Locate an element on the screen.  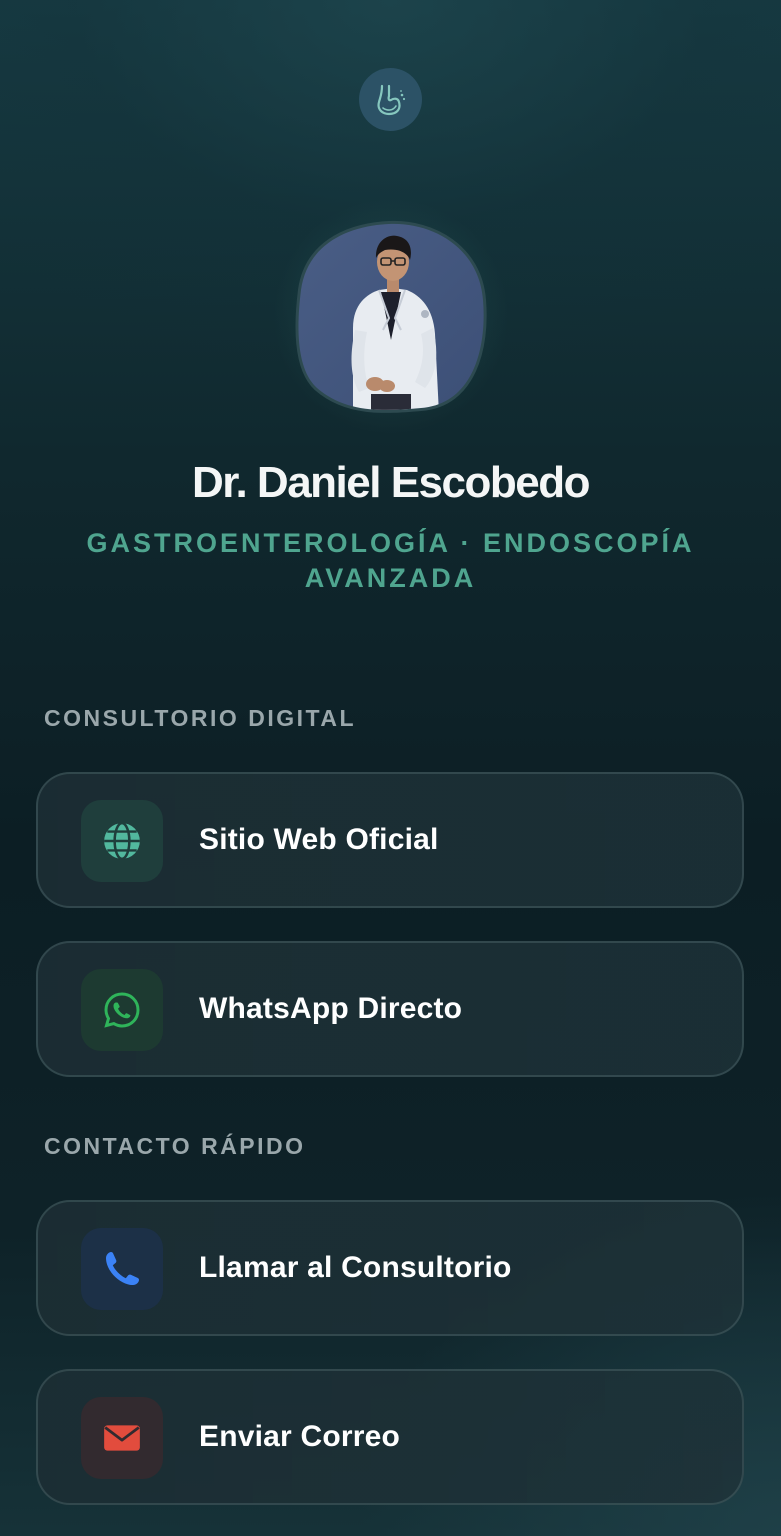
profile-photo is located at coordinates (391, 316).